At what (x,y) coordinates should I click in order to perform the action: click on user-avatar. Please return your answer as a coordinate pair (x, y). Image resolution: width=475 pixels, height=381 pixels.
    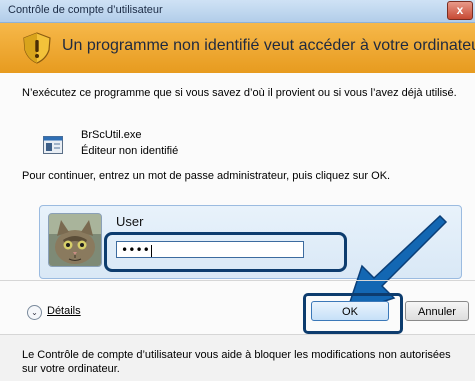
    Looking at the image, I should click on (75, 240).